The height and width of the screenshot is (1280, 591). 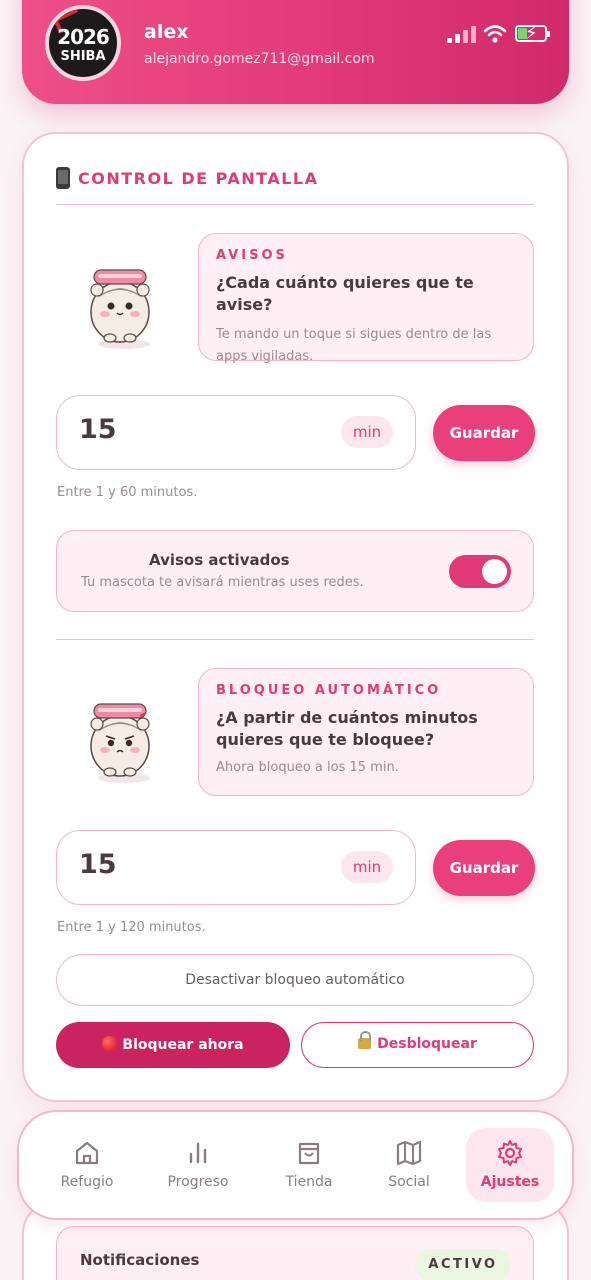 I want to click on avatar: 2026 SHIBA, so click(x=83, y=43).